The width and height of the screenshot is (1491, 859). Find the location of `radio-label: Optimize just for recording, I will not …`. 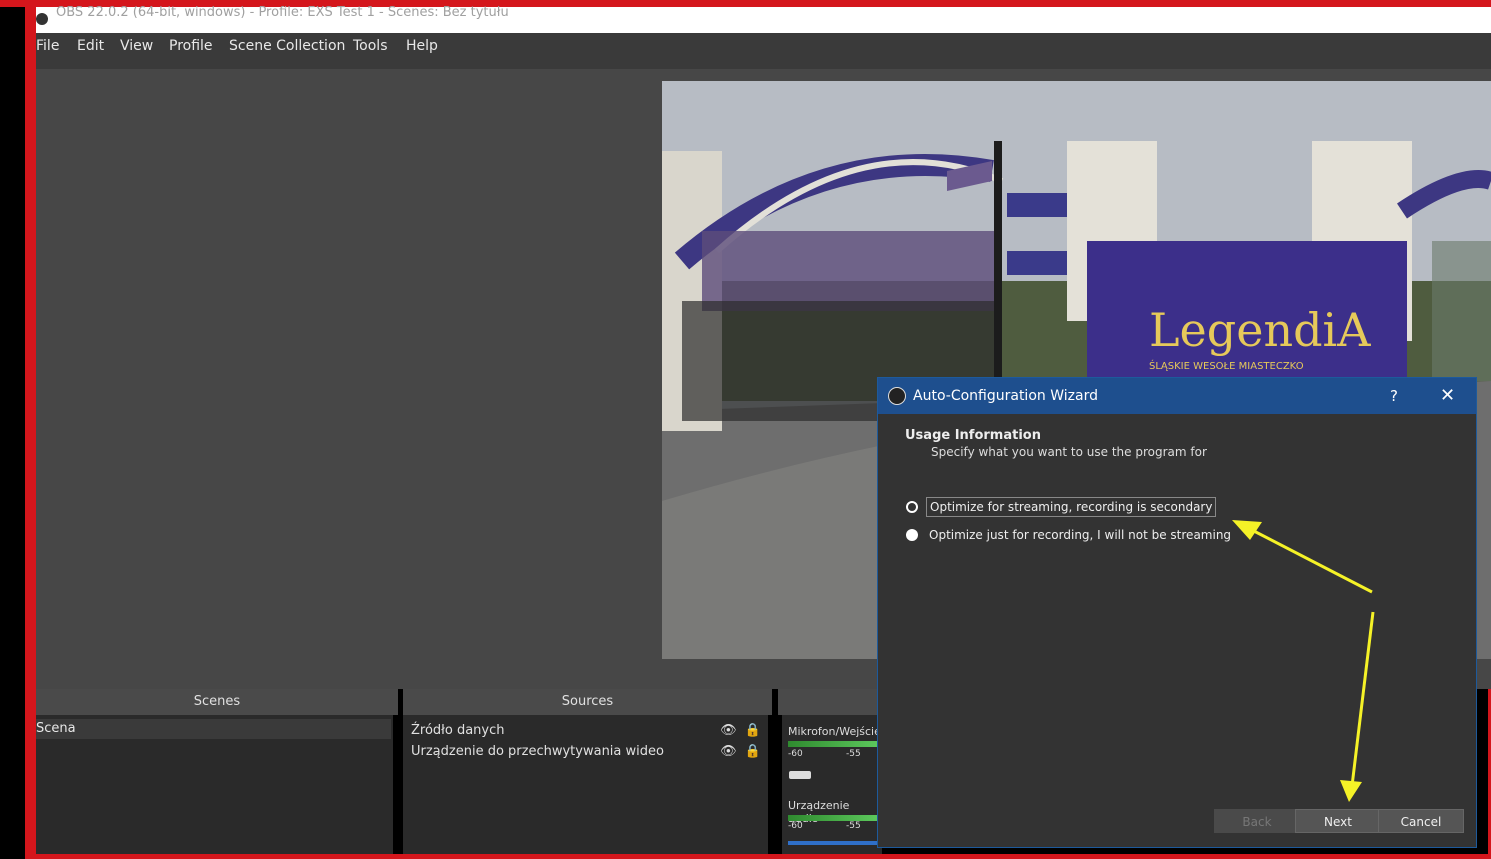

radio-label: Optimize just for recording, I will not … is located at coordinates (1080, 535).